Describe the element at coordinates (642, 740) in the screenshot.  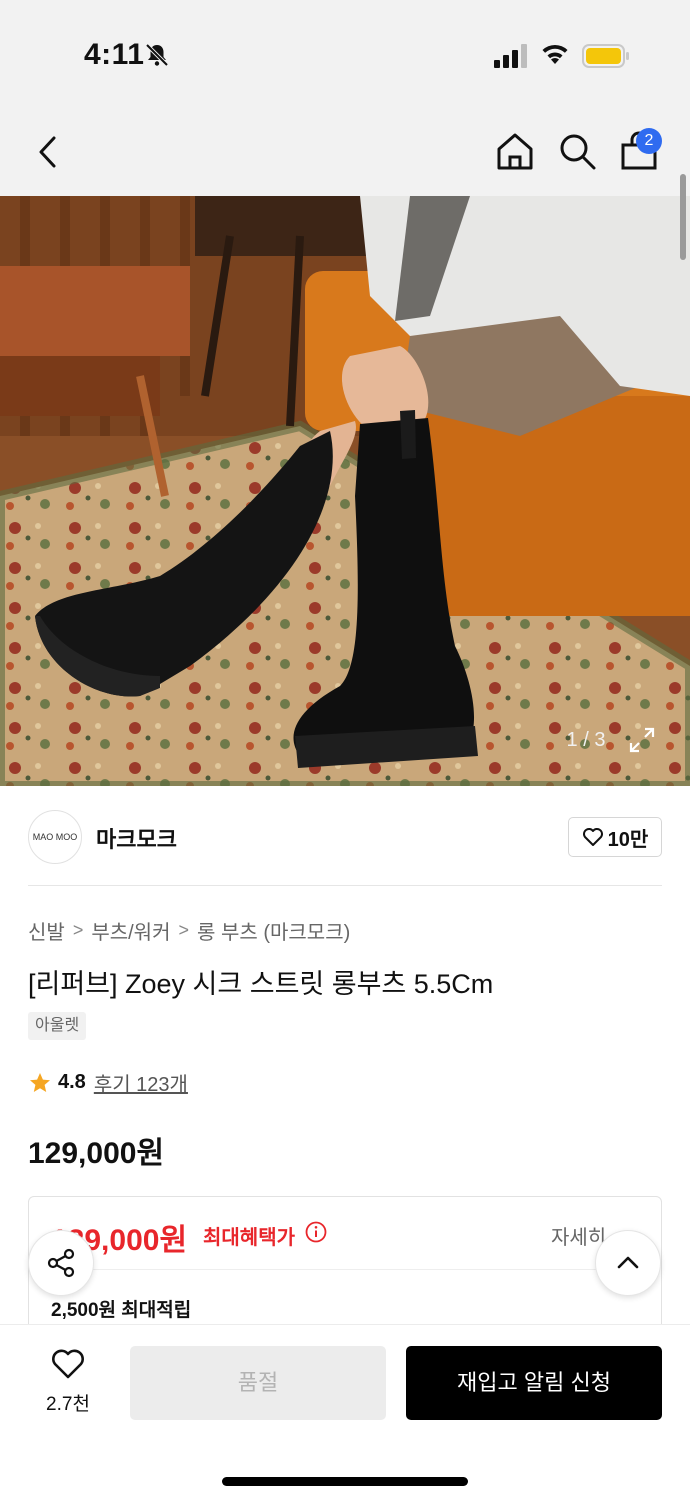
I see `expand-icon` at that location.